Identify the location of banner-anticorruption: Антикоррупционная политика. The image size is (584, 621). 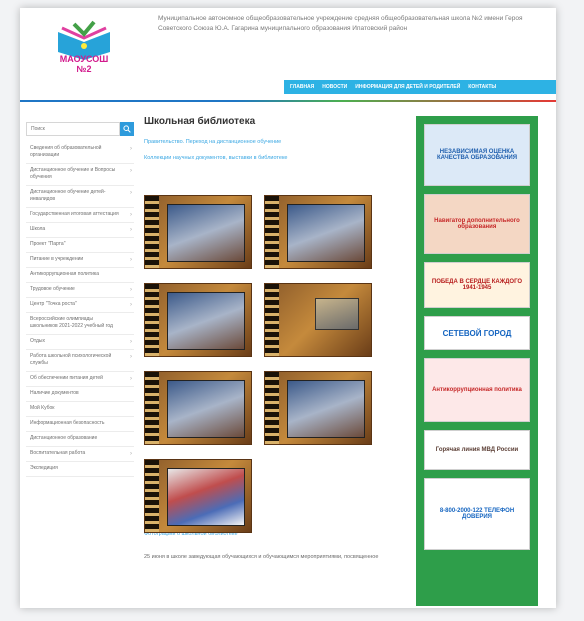
(477, 390).